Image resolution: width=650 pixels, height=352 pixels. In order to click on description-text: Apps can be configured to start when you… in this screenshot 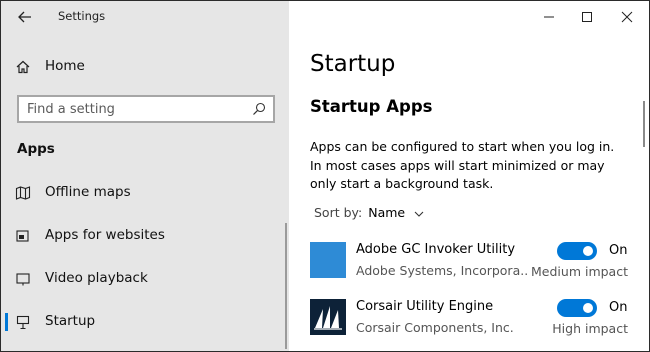, I will do `click(462, 165)`.